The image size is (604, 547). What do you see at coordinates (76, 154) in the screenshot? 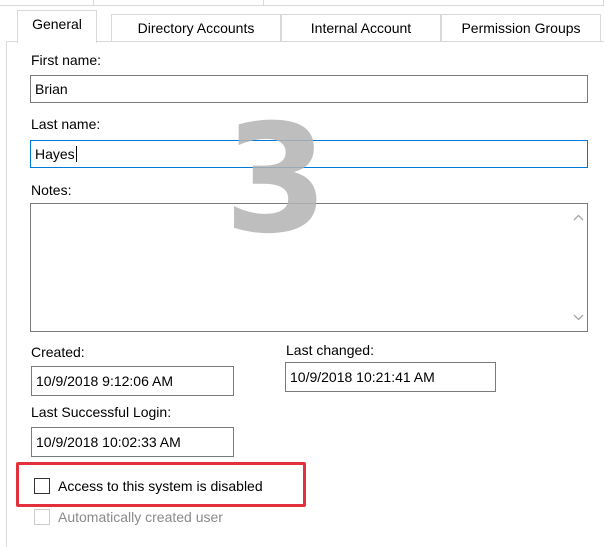
I see `text-caret` at bounding box center [76, 154].